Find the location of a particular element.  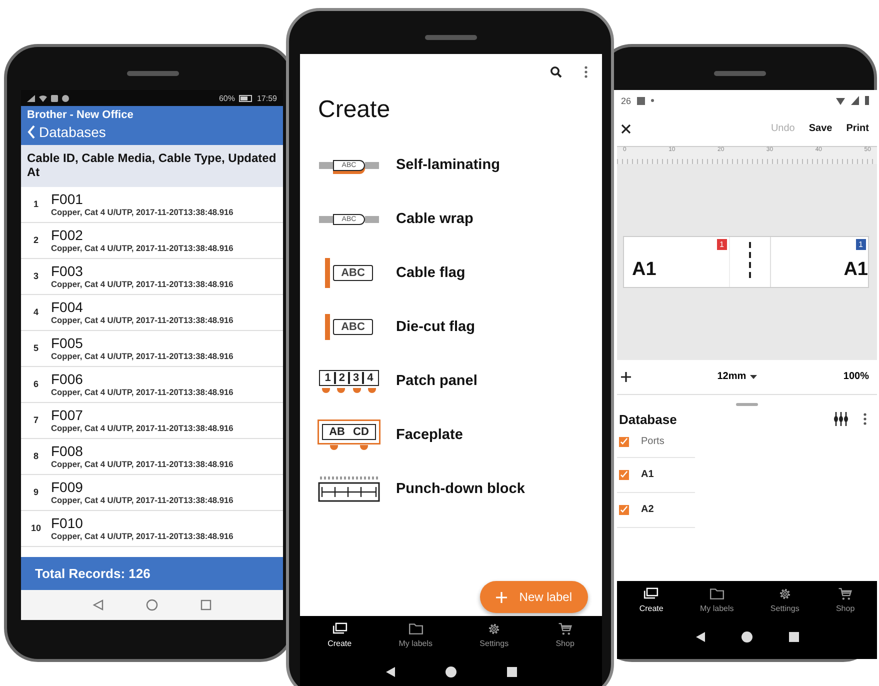

database-row: A2 is located at coordinates (656, 510).